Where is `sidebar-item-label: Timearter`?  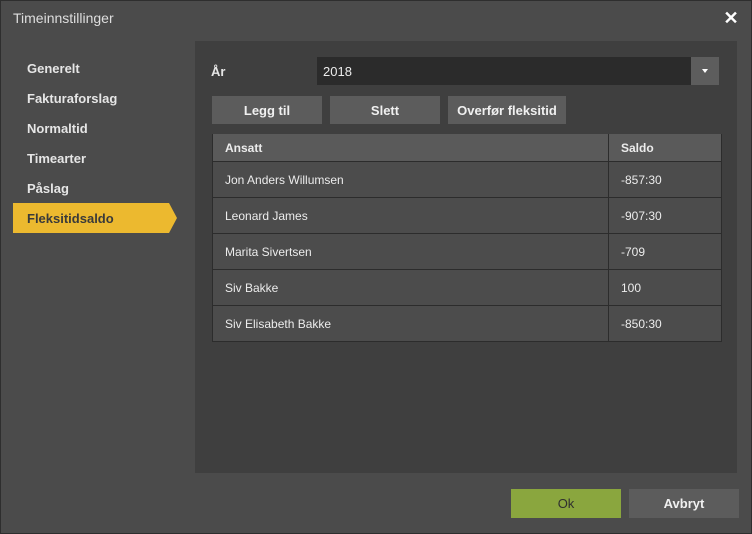 sidebar-item-label: Timearter is located at coordinates (57, 158).